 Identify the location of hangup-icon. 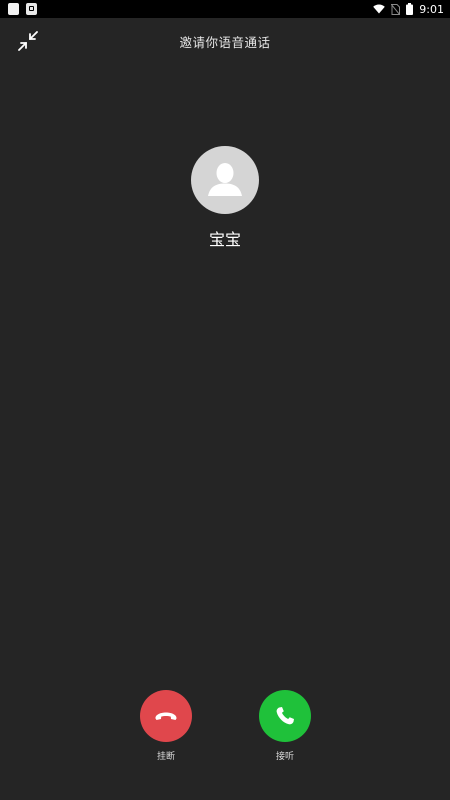
(166, 716).